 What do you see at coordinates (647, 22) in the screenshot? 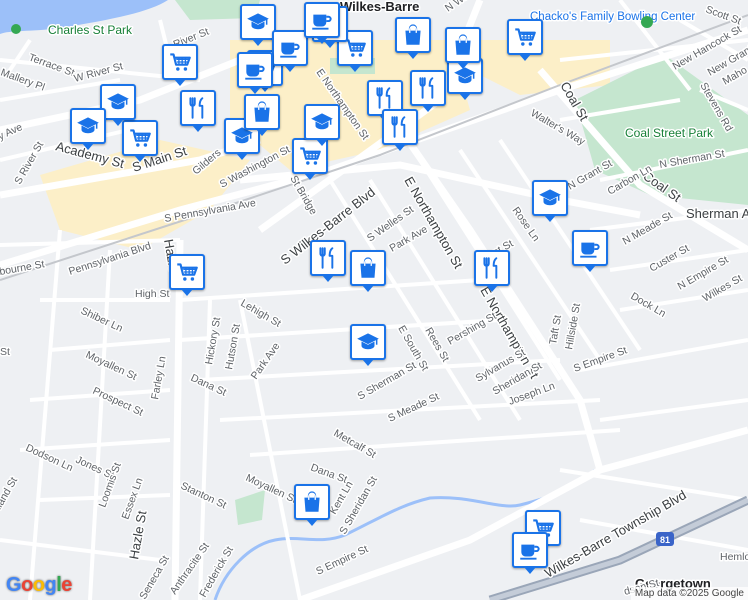
I see `bowling-marker-icon` at bounding box center [647, 22].